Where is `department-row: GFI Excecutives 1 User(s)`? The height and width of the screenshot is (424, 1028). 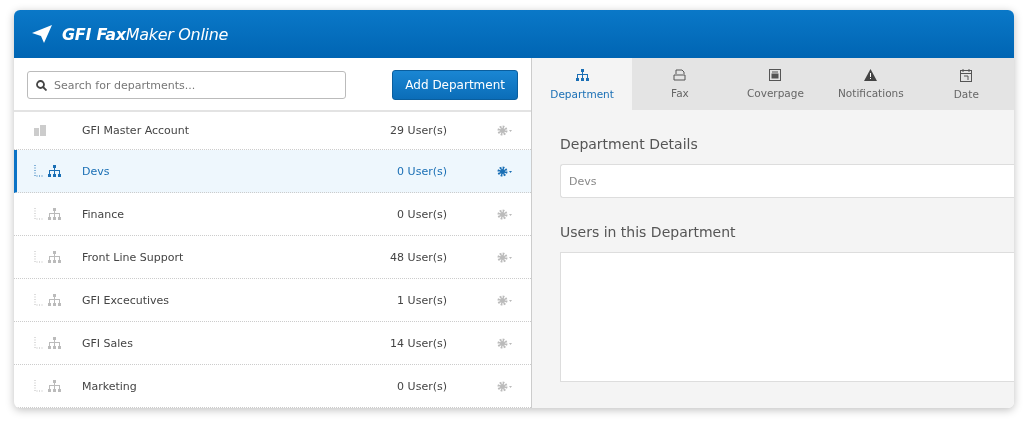 department-row: GFI Excecutives 1 User(s) is located at coordinates (272, 300).